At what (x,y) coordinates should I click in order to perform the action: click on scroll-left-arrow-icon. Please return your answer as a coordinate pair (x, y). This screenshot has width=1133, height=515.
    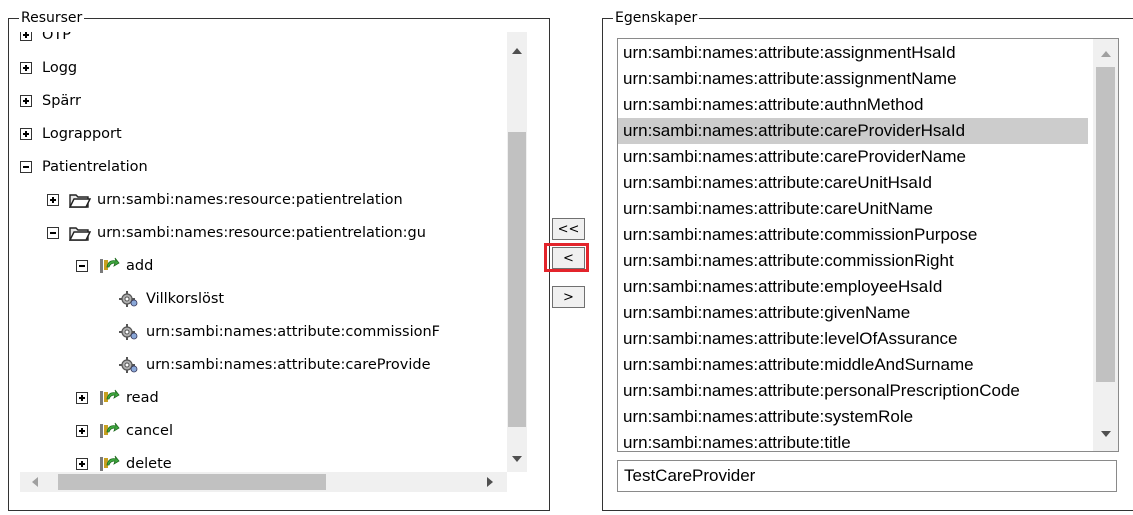
    Looking at the image, I should click on (35, 482).